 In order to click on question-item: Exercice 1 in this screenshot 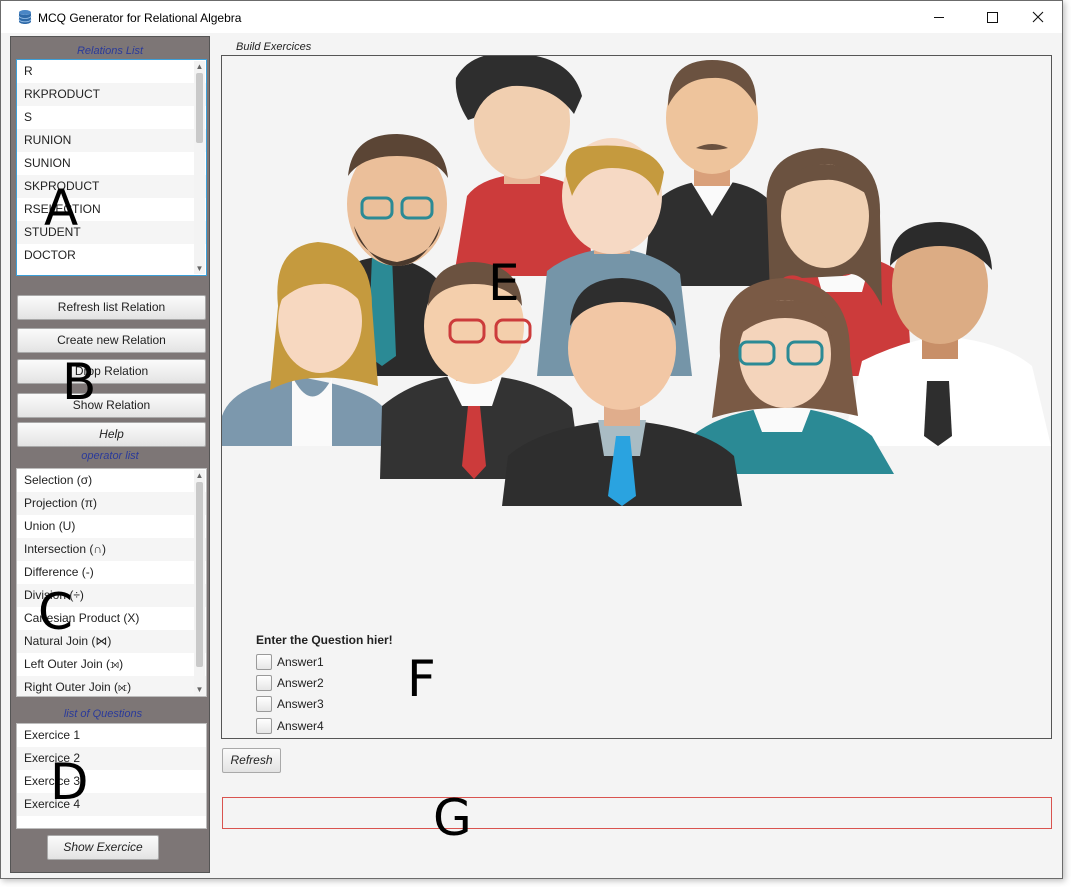, I will do `click(111, 735)`.